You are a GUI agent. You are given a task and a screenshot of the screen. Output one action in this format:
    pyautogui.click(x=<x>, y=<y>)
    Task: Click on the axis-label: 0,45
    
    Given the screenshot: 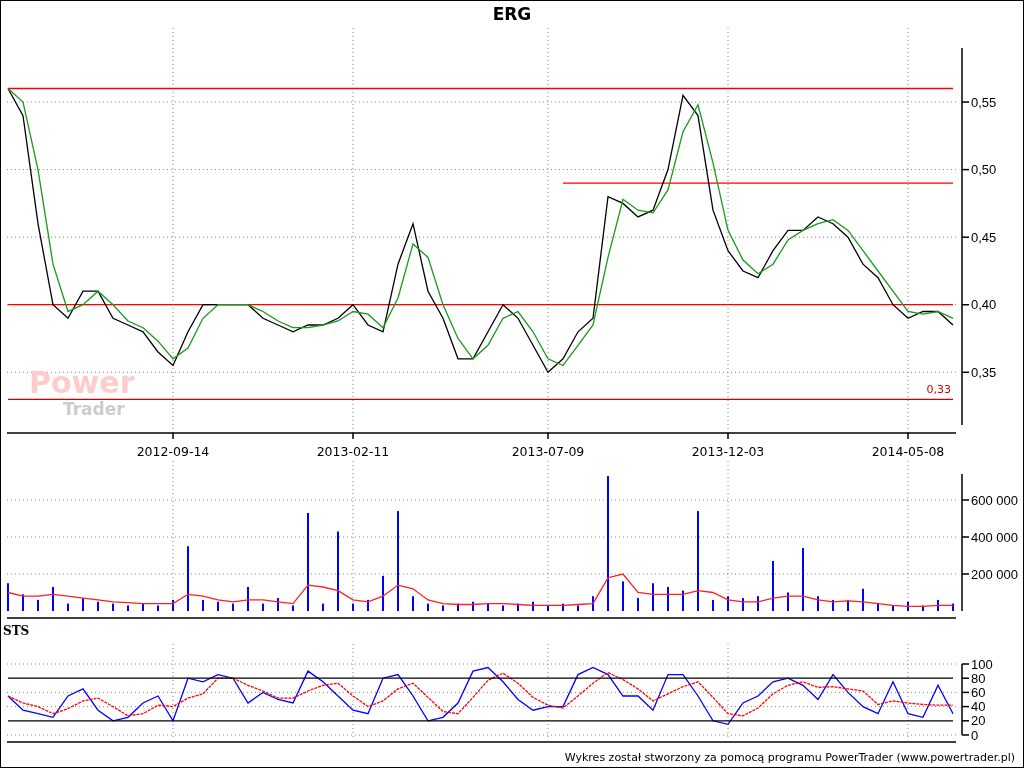 What is the action you would take?
    pyautogui.click(x=984, y=237)
    